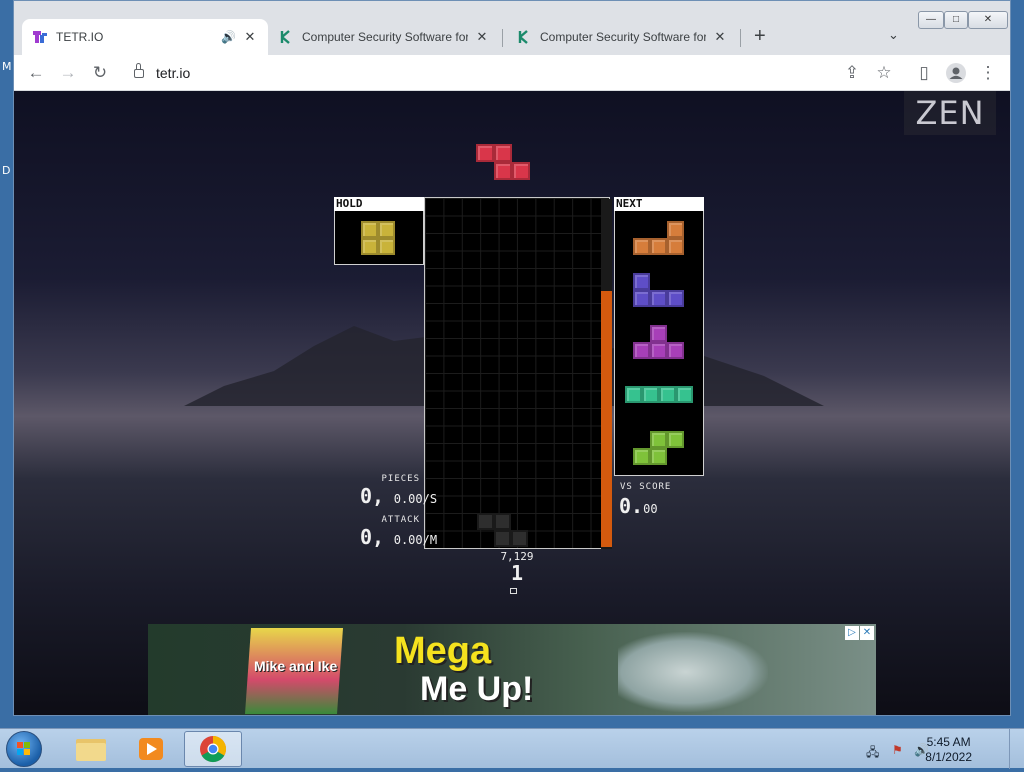 This screenshot has height=772, width=1024. I want to click on network-icon: 🖧, so click(872, 753).